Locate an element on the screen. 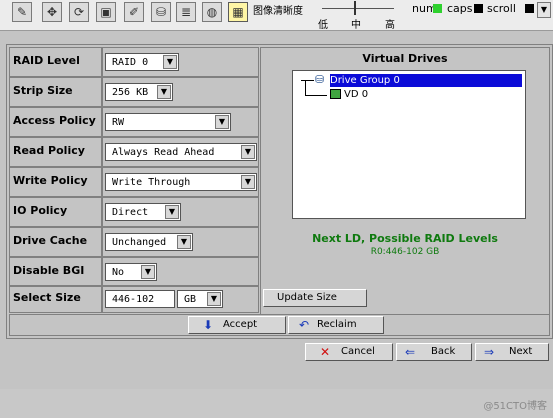 Image resolution: width=553 pixels, height=418 pixels. cancel-button: ✕ Cancel is located at coordinates (349, 352).